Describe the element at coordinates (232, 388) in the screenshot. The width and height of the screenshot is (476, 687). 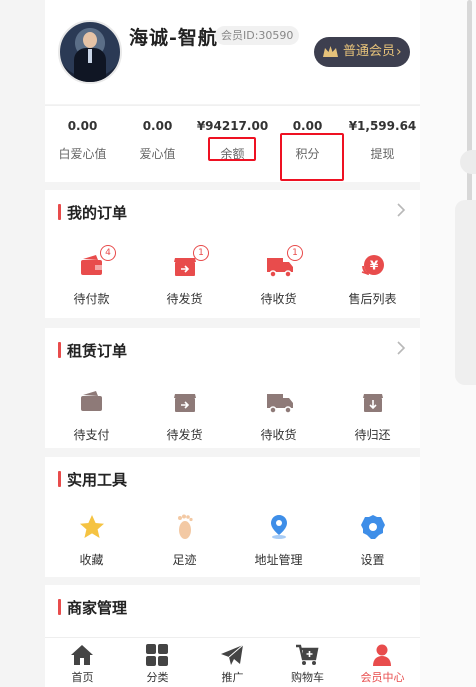
I see `rental-orders-card: 租赁订单 待支付 待发货 待收货 待归还` at that location.